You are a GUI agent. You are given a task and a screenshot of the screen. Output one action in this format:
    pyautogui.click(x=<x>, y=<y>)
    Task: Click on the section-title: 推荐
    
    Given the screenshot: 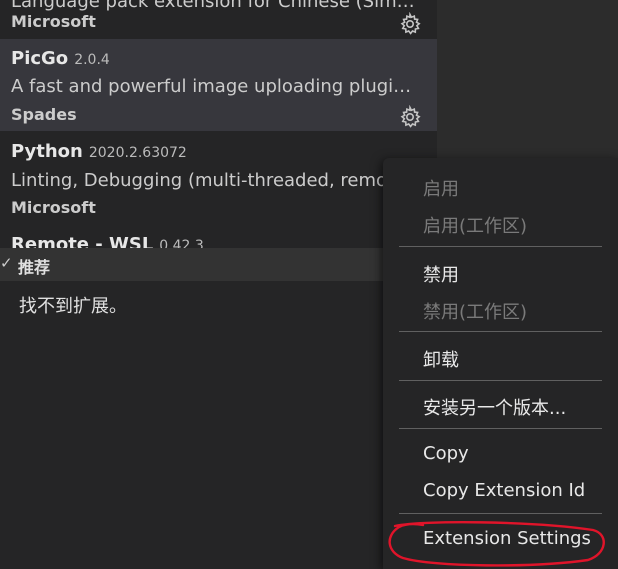 What is the action you would take?
    pyautogui.click(x=34, y=267)
    